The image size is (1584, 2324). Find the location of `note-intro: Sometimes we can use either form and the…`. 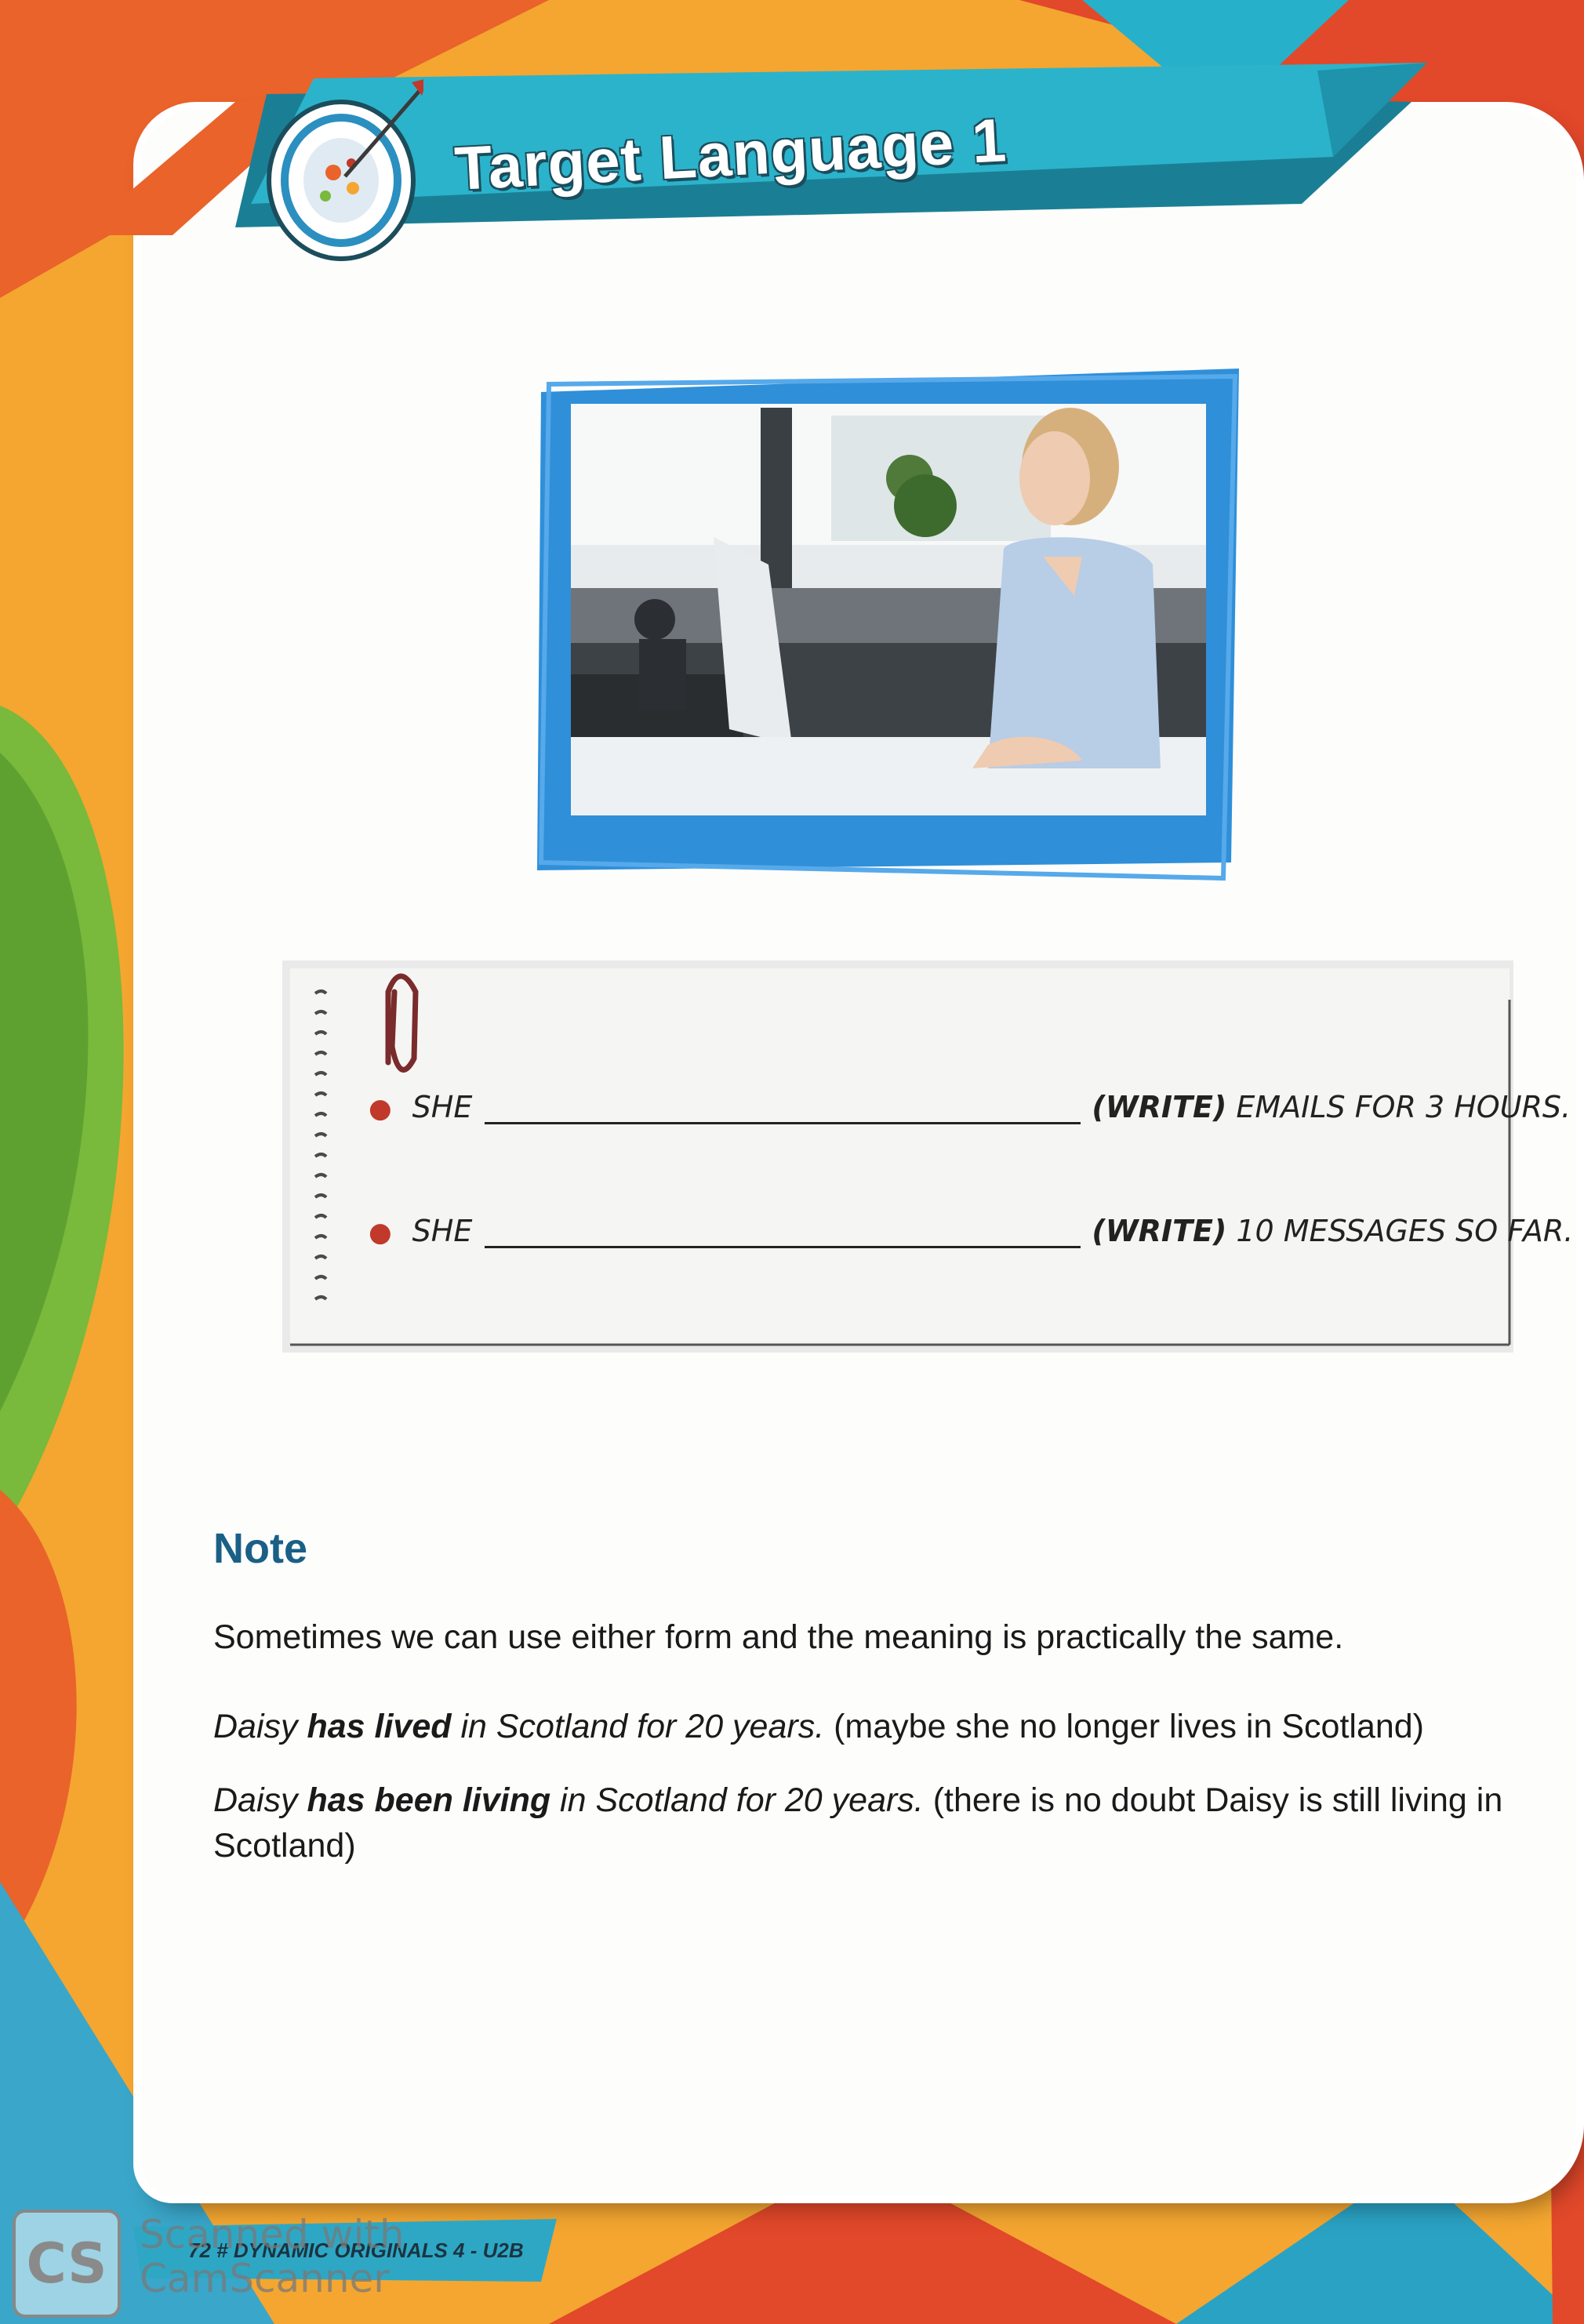

note-intro: Sometimes we can use either form and the… is located at coordinates (779, 1637).